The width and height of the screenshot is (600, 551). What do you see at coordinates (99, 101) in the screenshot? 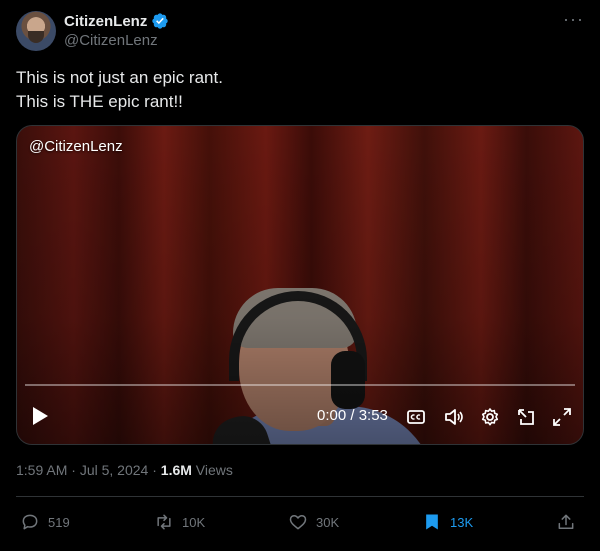
I see `tweet-text-line: This is THE epic rant!!` at bounding box center [99, 101].